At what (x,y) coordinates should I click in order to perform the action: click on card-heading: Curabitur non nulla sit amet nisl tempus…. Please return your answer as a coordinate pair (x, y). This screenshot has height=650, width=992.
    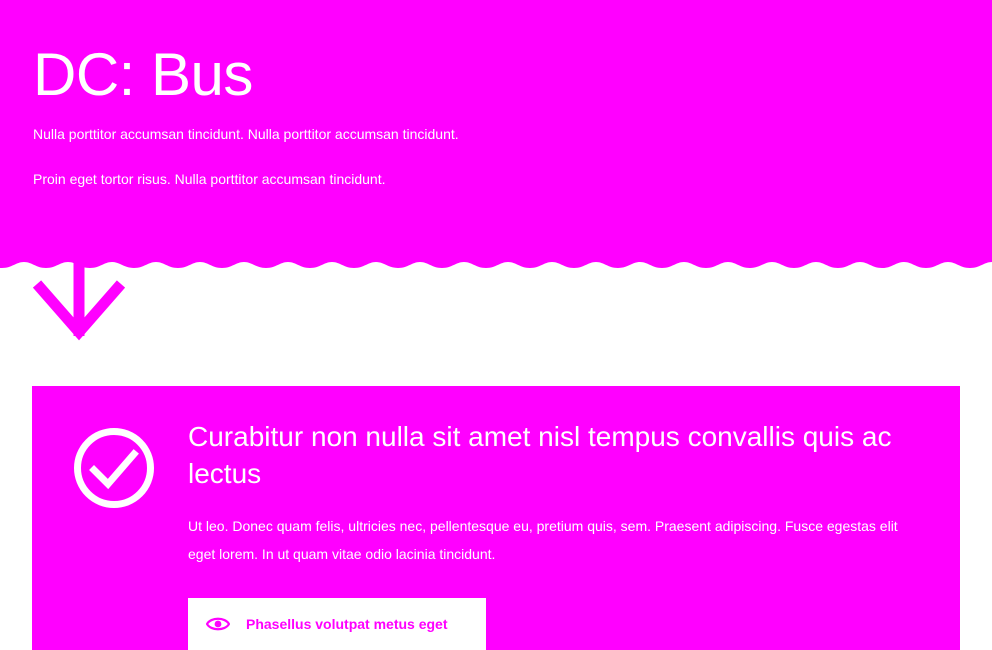
    Looking at the image, I should click on (540, 455).